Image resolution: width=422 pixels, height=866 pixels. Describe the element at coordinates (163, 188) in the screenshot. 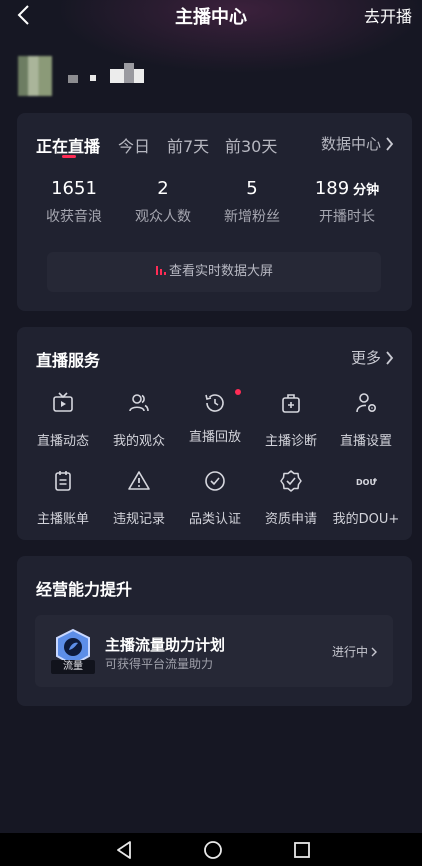

I see `stat-value: 2` at that location.